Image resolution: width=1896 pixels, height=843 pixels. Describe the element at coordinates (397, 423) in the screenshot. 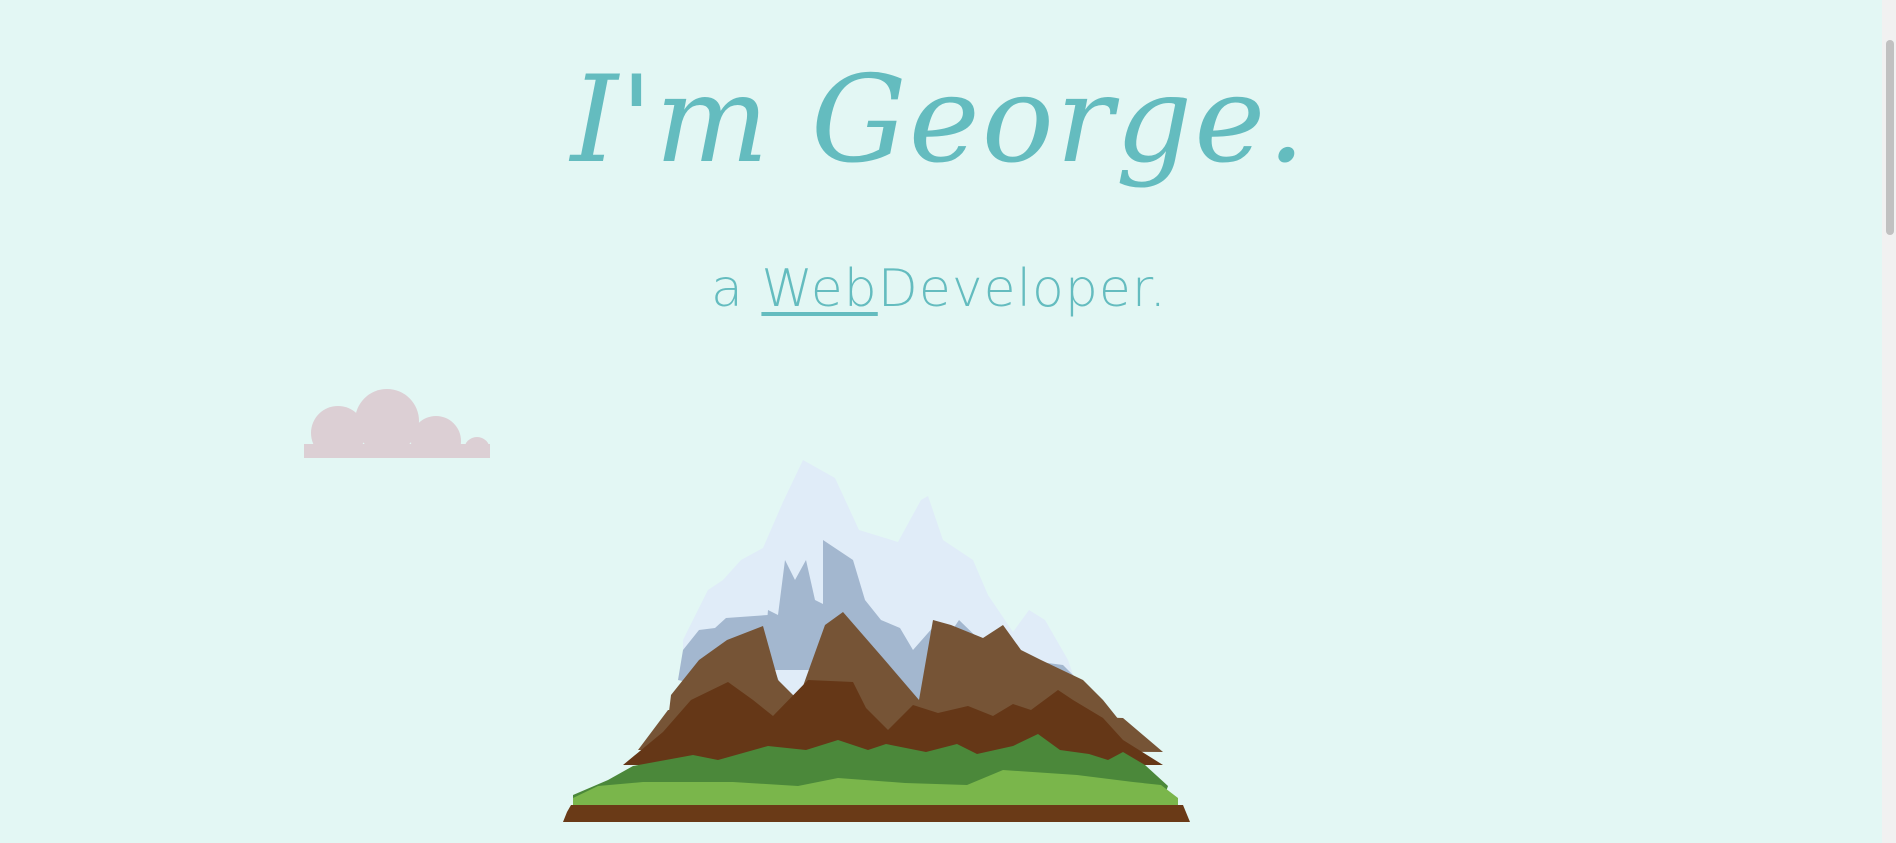

I see `cloud-icon` at that location.